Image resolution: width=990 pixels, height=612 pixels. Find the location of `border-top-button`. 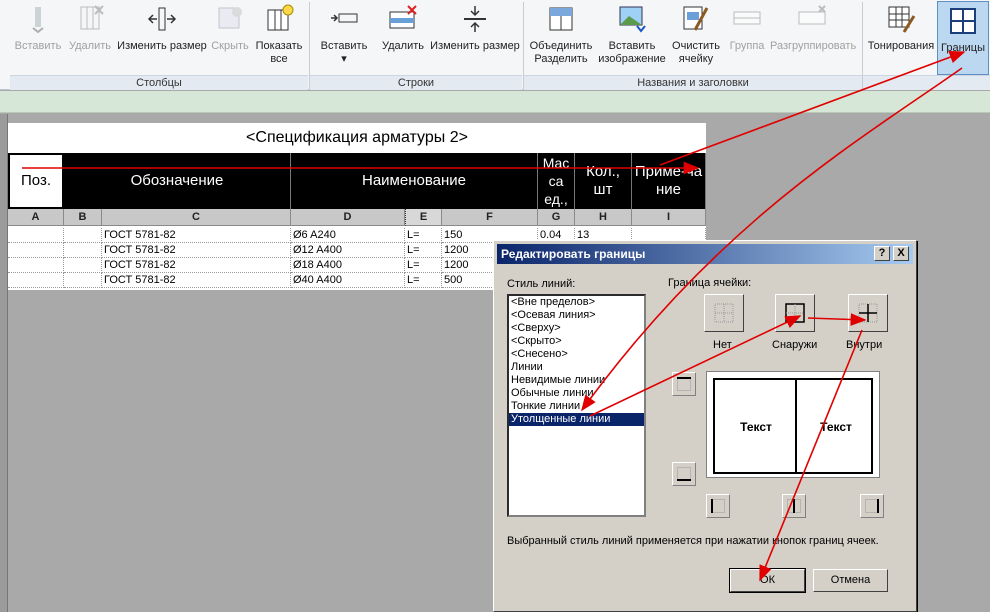

border-top-button is located at coordinates (684, 384).